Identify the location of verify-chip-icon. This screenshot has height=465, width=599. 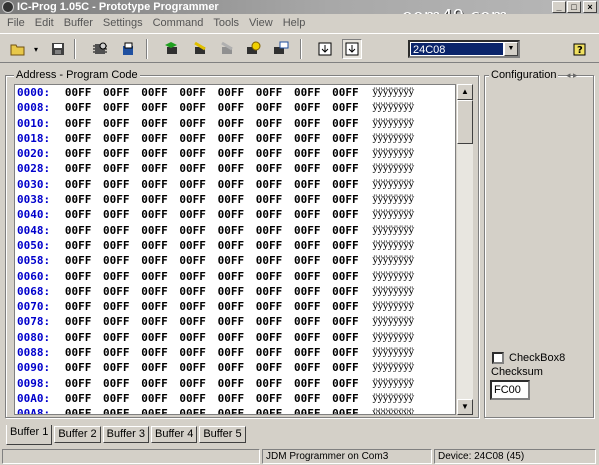
(253, 49).